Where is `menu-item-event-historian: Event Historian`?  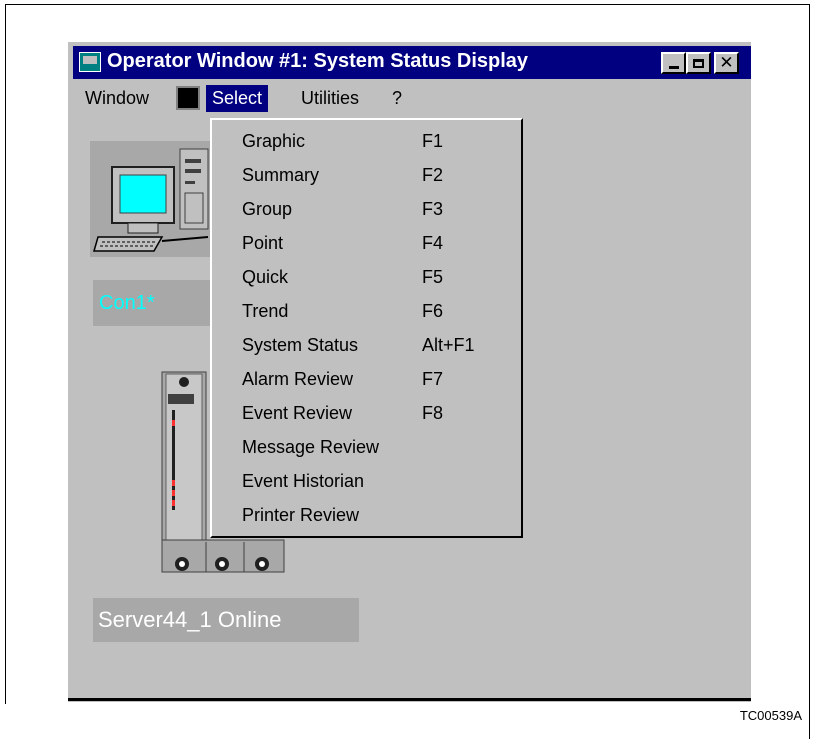 menu-item-event-historian: Event Historian is located at coordinates (366, 481).